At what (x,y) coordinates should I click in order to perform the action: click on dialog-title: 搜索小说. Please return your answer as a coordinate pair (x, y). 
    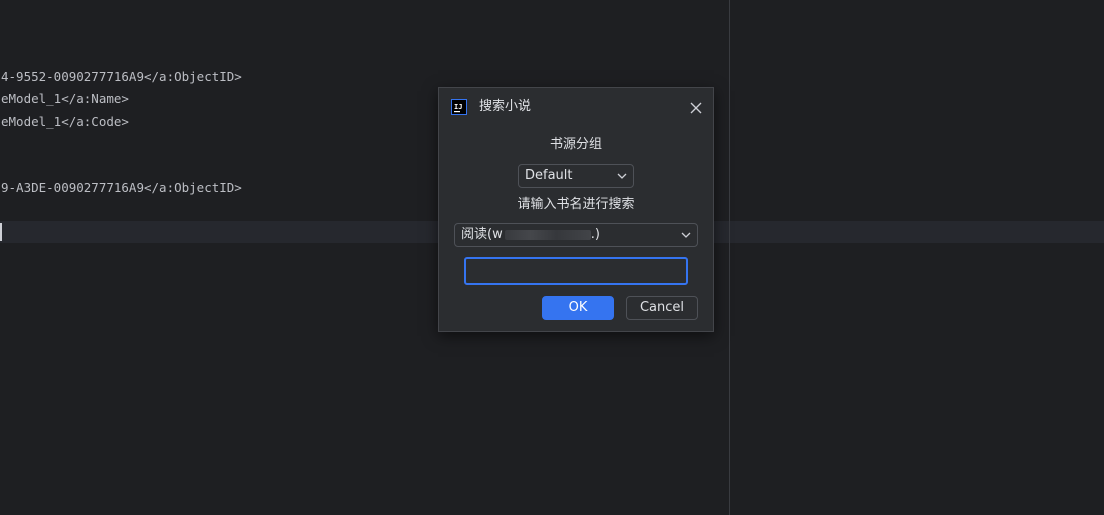
    Looking at the image, I should click on (505, 106).